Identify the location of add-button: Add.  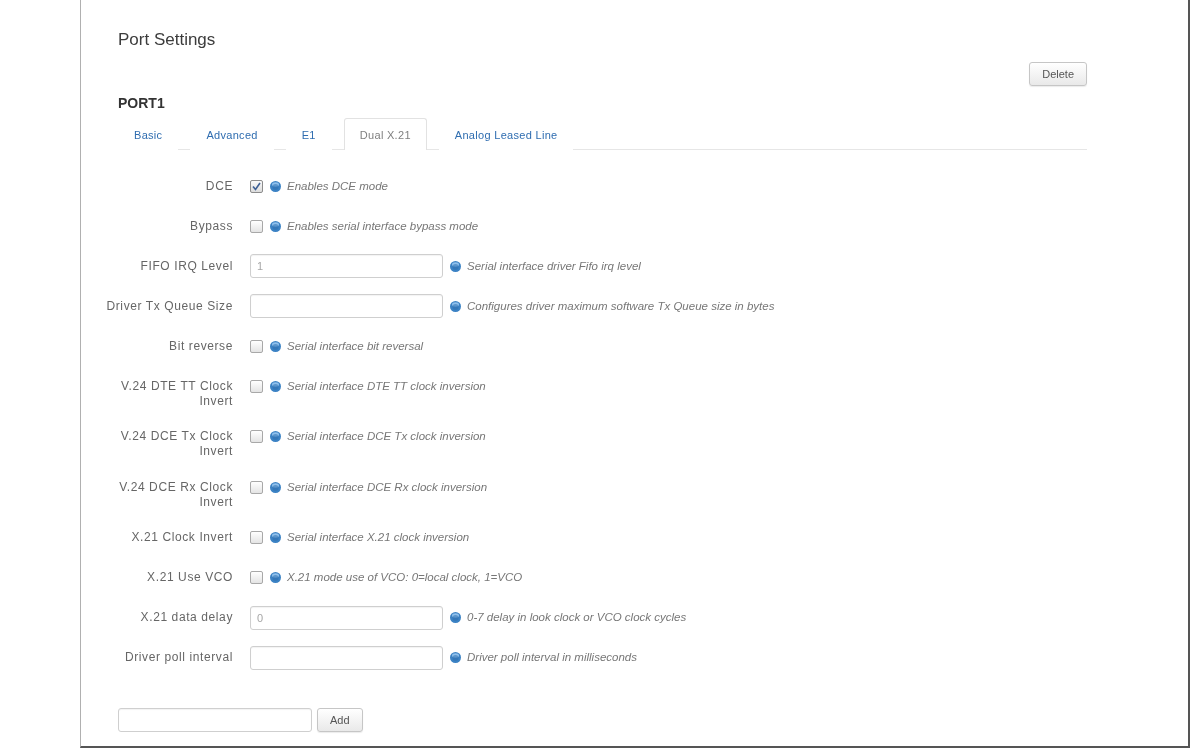
(340, 719).